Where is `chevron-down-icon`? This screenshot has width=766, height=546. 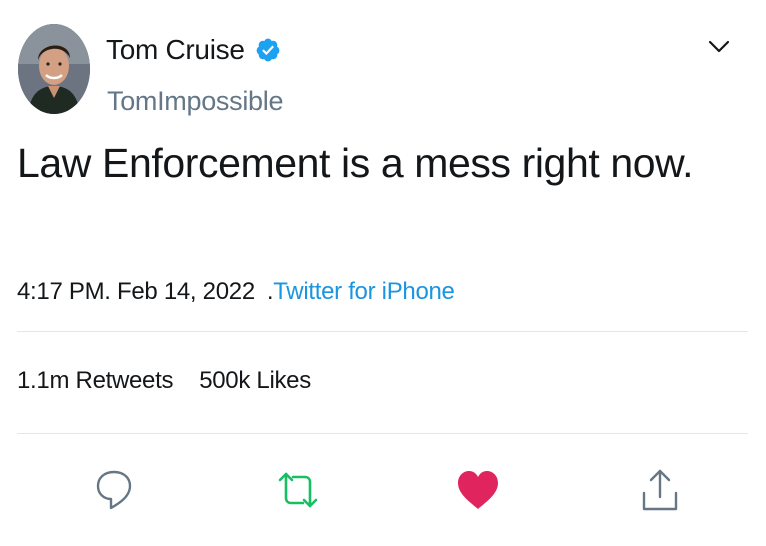
chevron-down-icon is located at coordinates (719, 46).